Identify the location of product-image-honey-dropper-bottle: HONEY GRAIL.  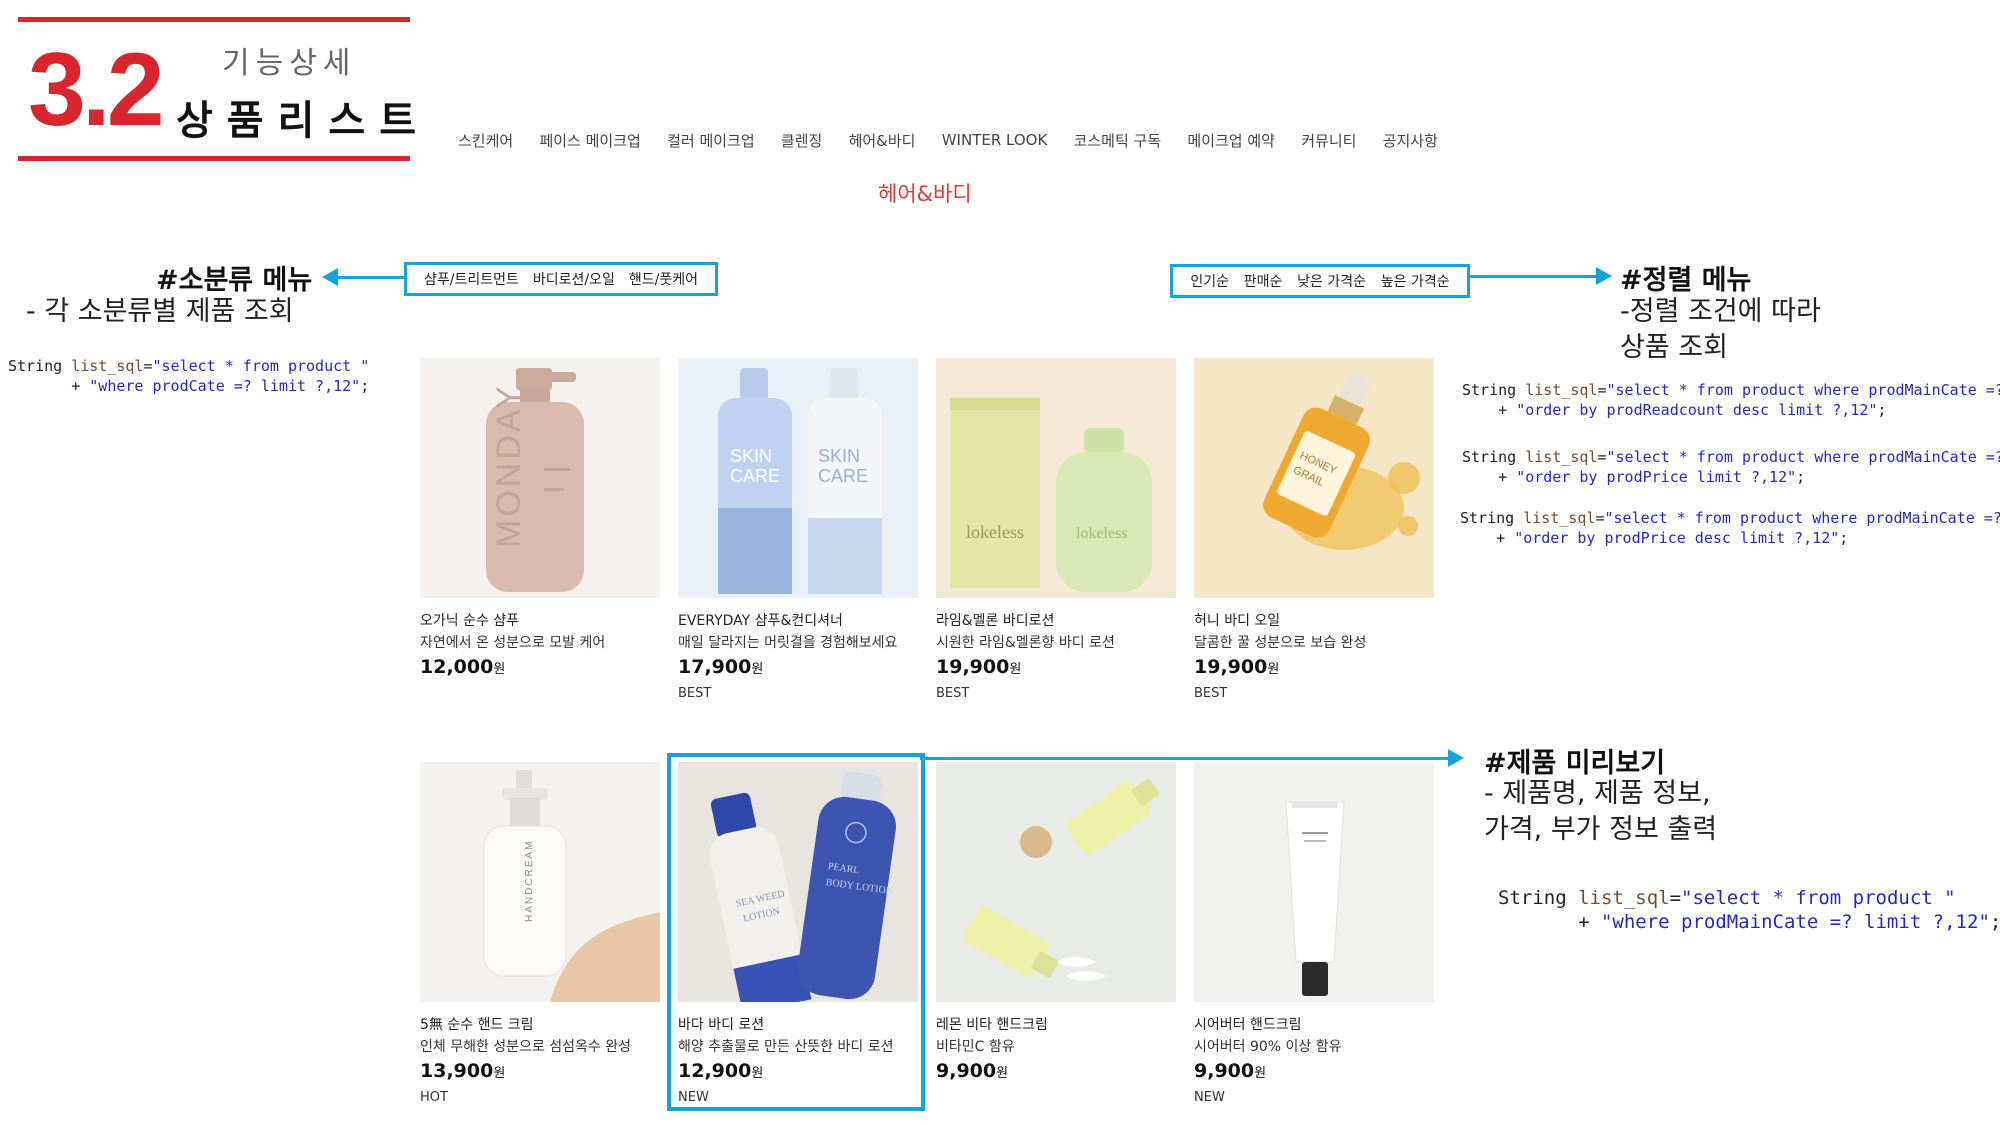
(1314, 478).